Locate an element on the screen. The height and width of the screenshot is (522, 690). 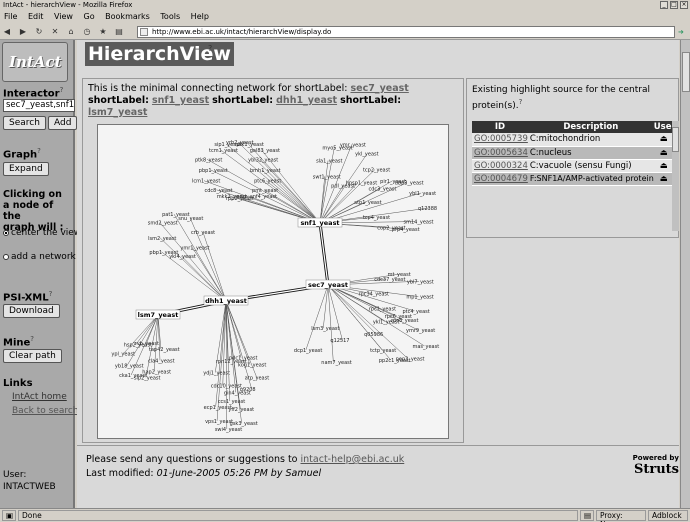
go-icon: ➜ is located at coordinates (681, 32).